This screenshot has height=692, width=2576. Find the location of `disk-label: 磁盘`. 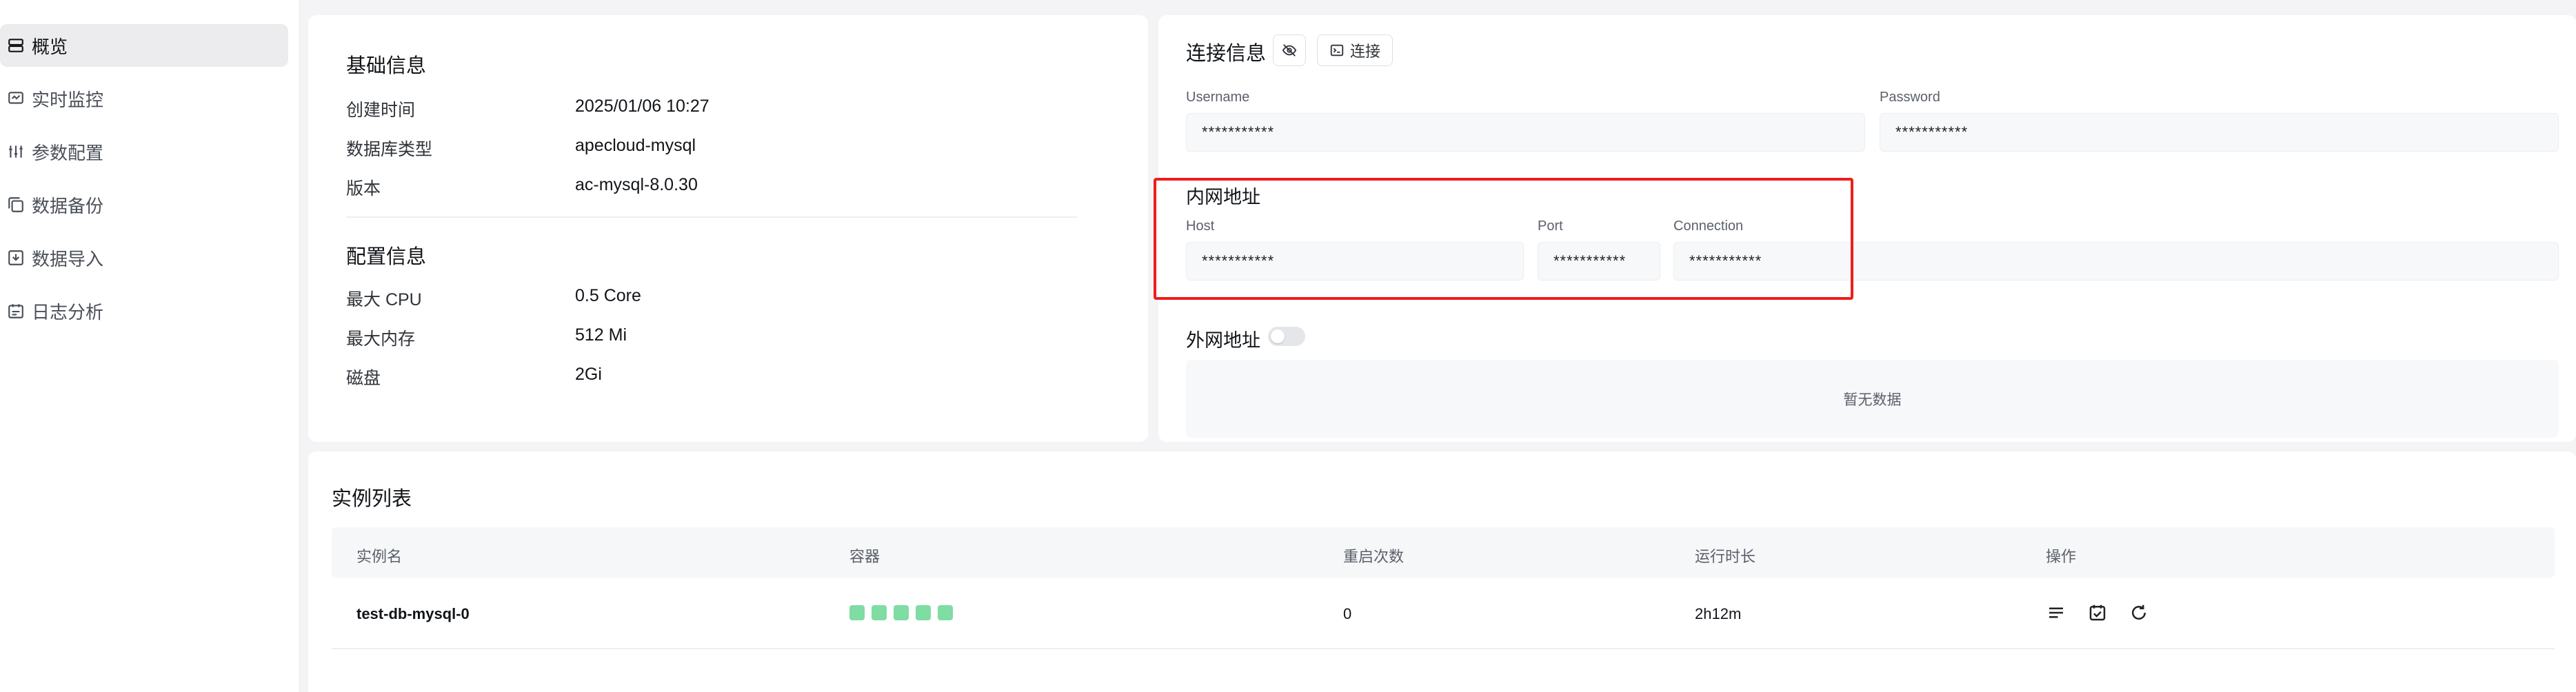

disk-label: 磁盘 is located at coordinates (363, 379).